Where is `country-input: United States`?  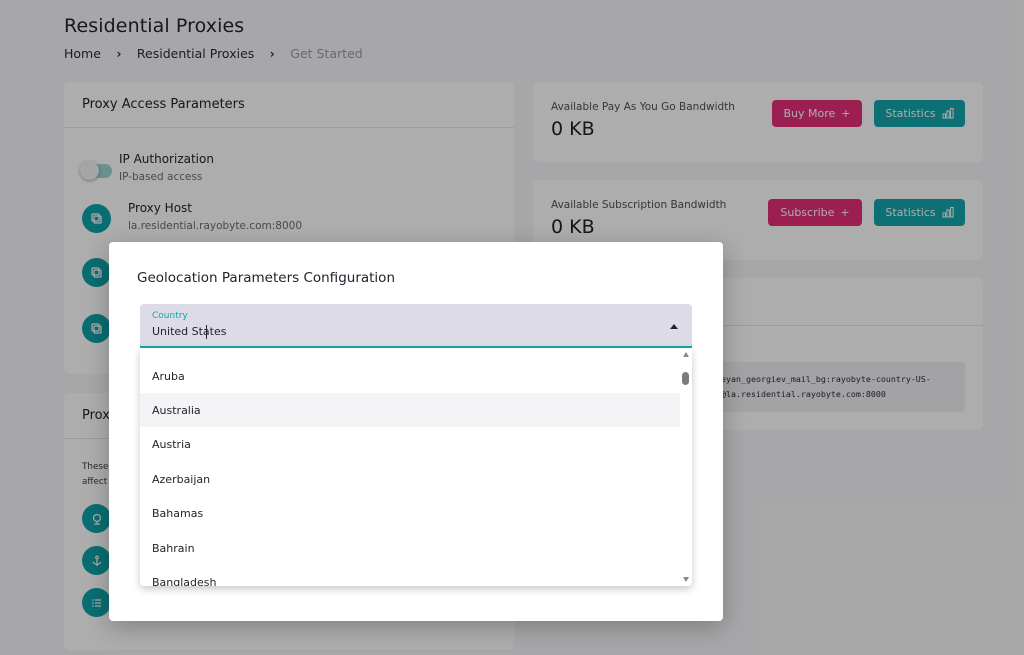
country-input: United States is located at coordinates (189, 331).